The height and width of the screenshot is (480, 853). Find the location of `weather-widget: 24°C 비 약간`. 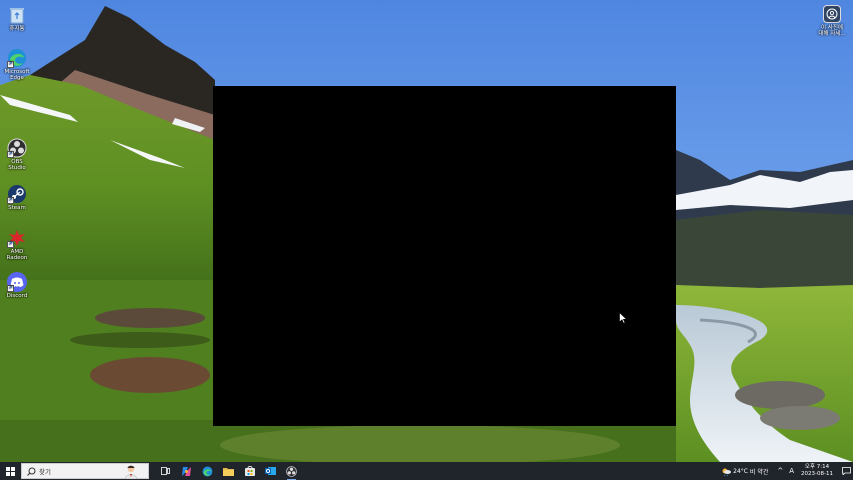

weather-widget: 24°C 비 약간 is located at coordinates (744, 471).